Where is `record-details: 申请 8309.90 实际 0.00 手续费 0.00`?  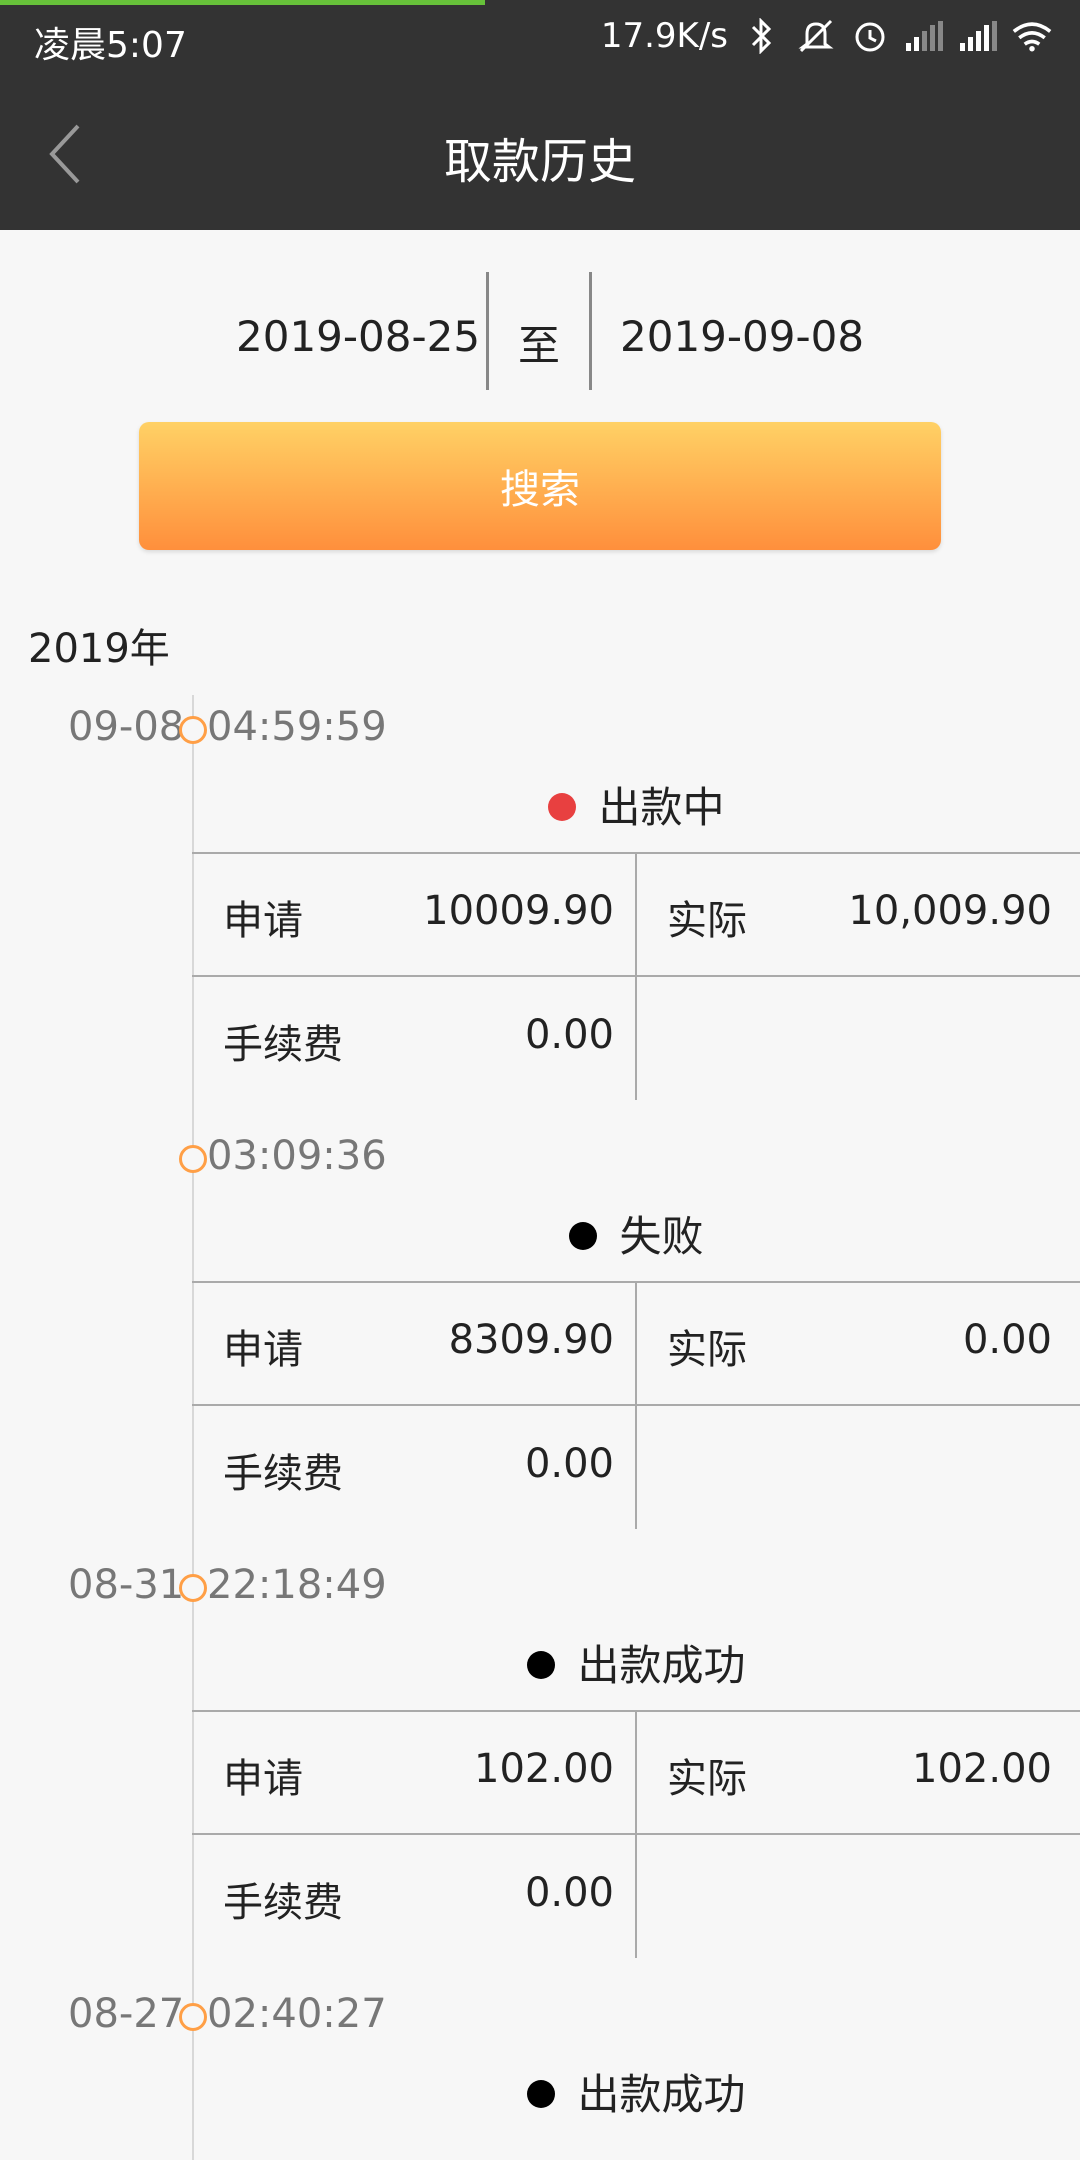 record-details: 申请 8309.90 实际 0.00 手续费 0.00 is located at coordinates (636, 1405).